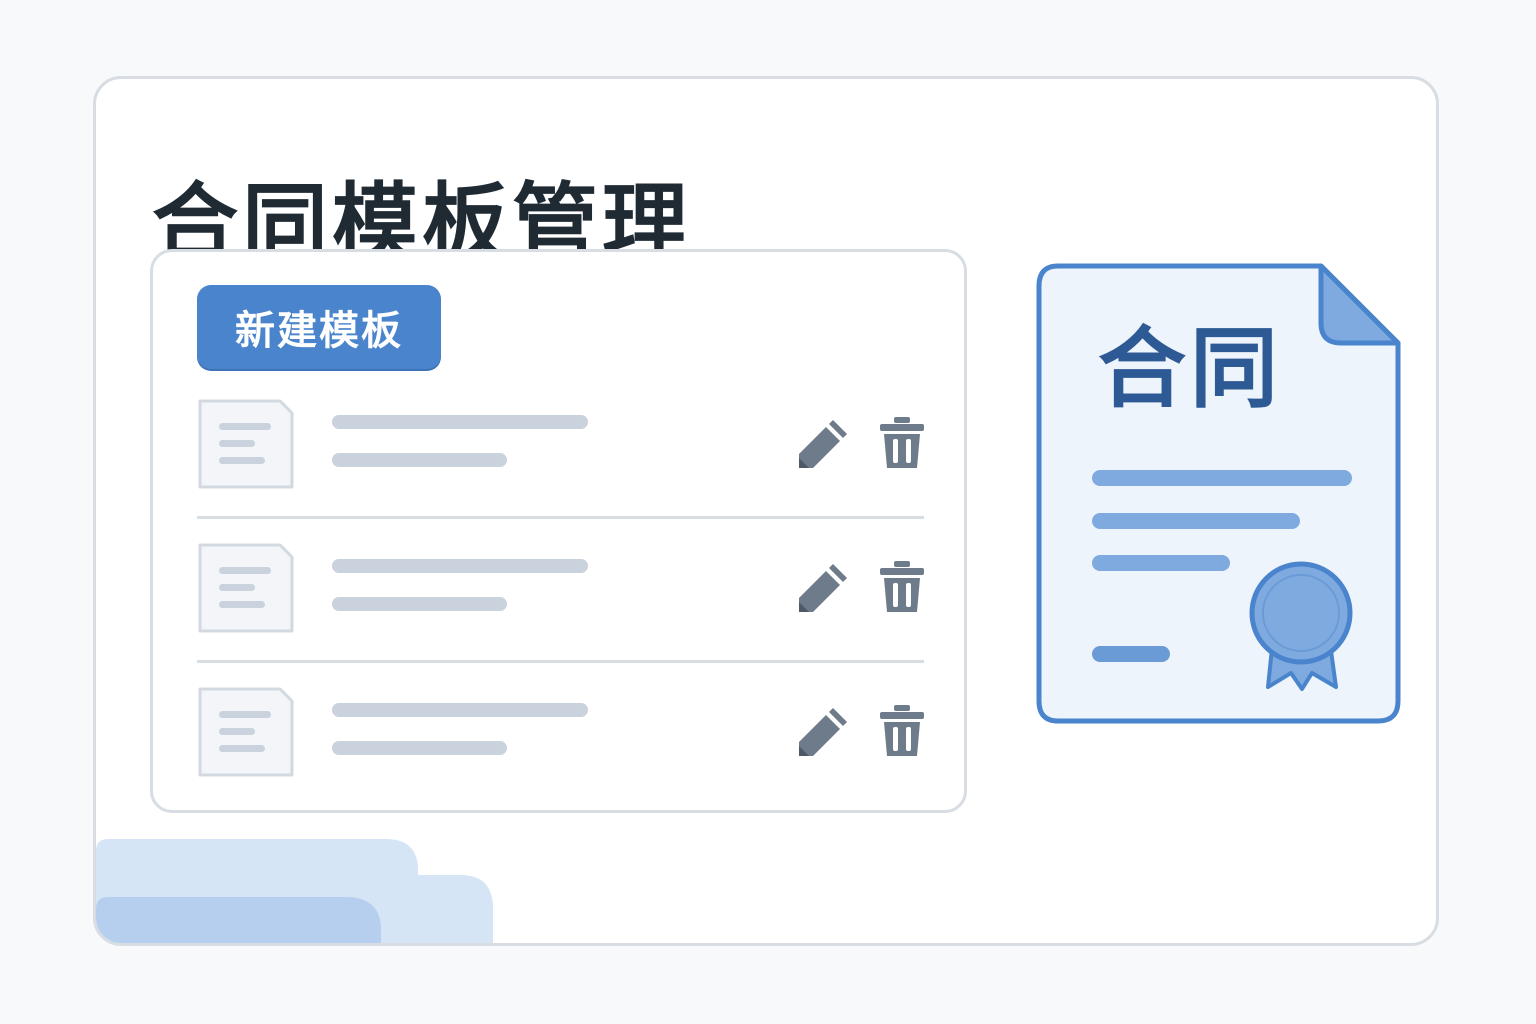  I want to click on new-template-button: 新建模板, so click(319, 327).